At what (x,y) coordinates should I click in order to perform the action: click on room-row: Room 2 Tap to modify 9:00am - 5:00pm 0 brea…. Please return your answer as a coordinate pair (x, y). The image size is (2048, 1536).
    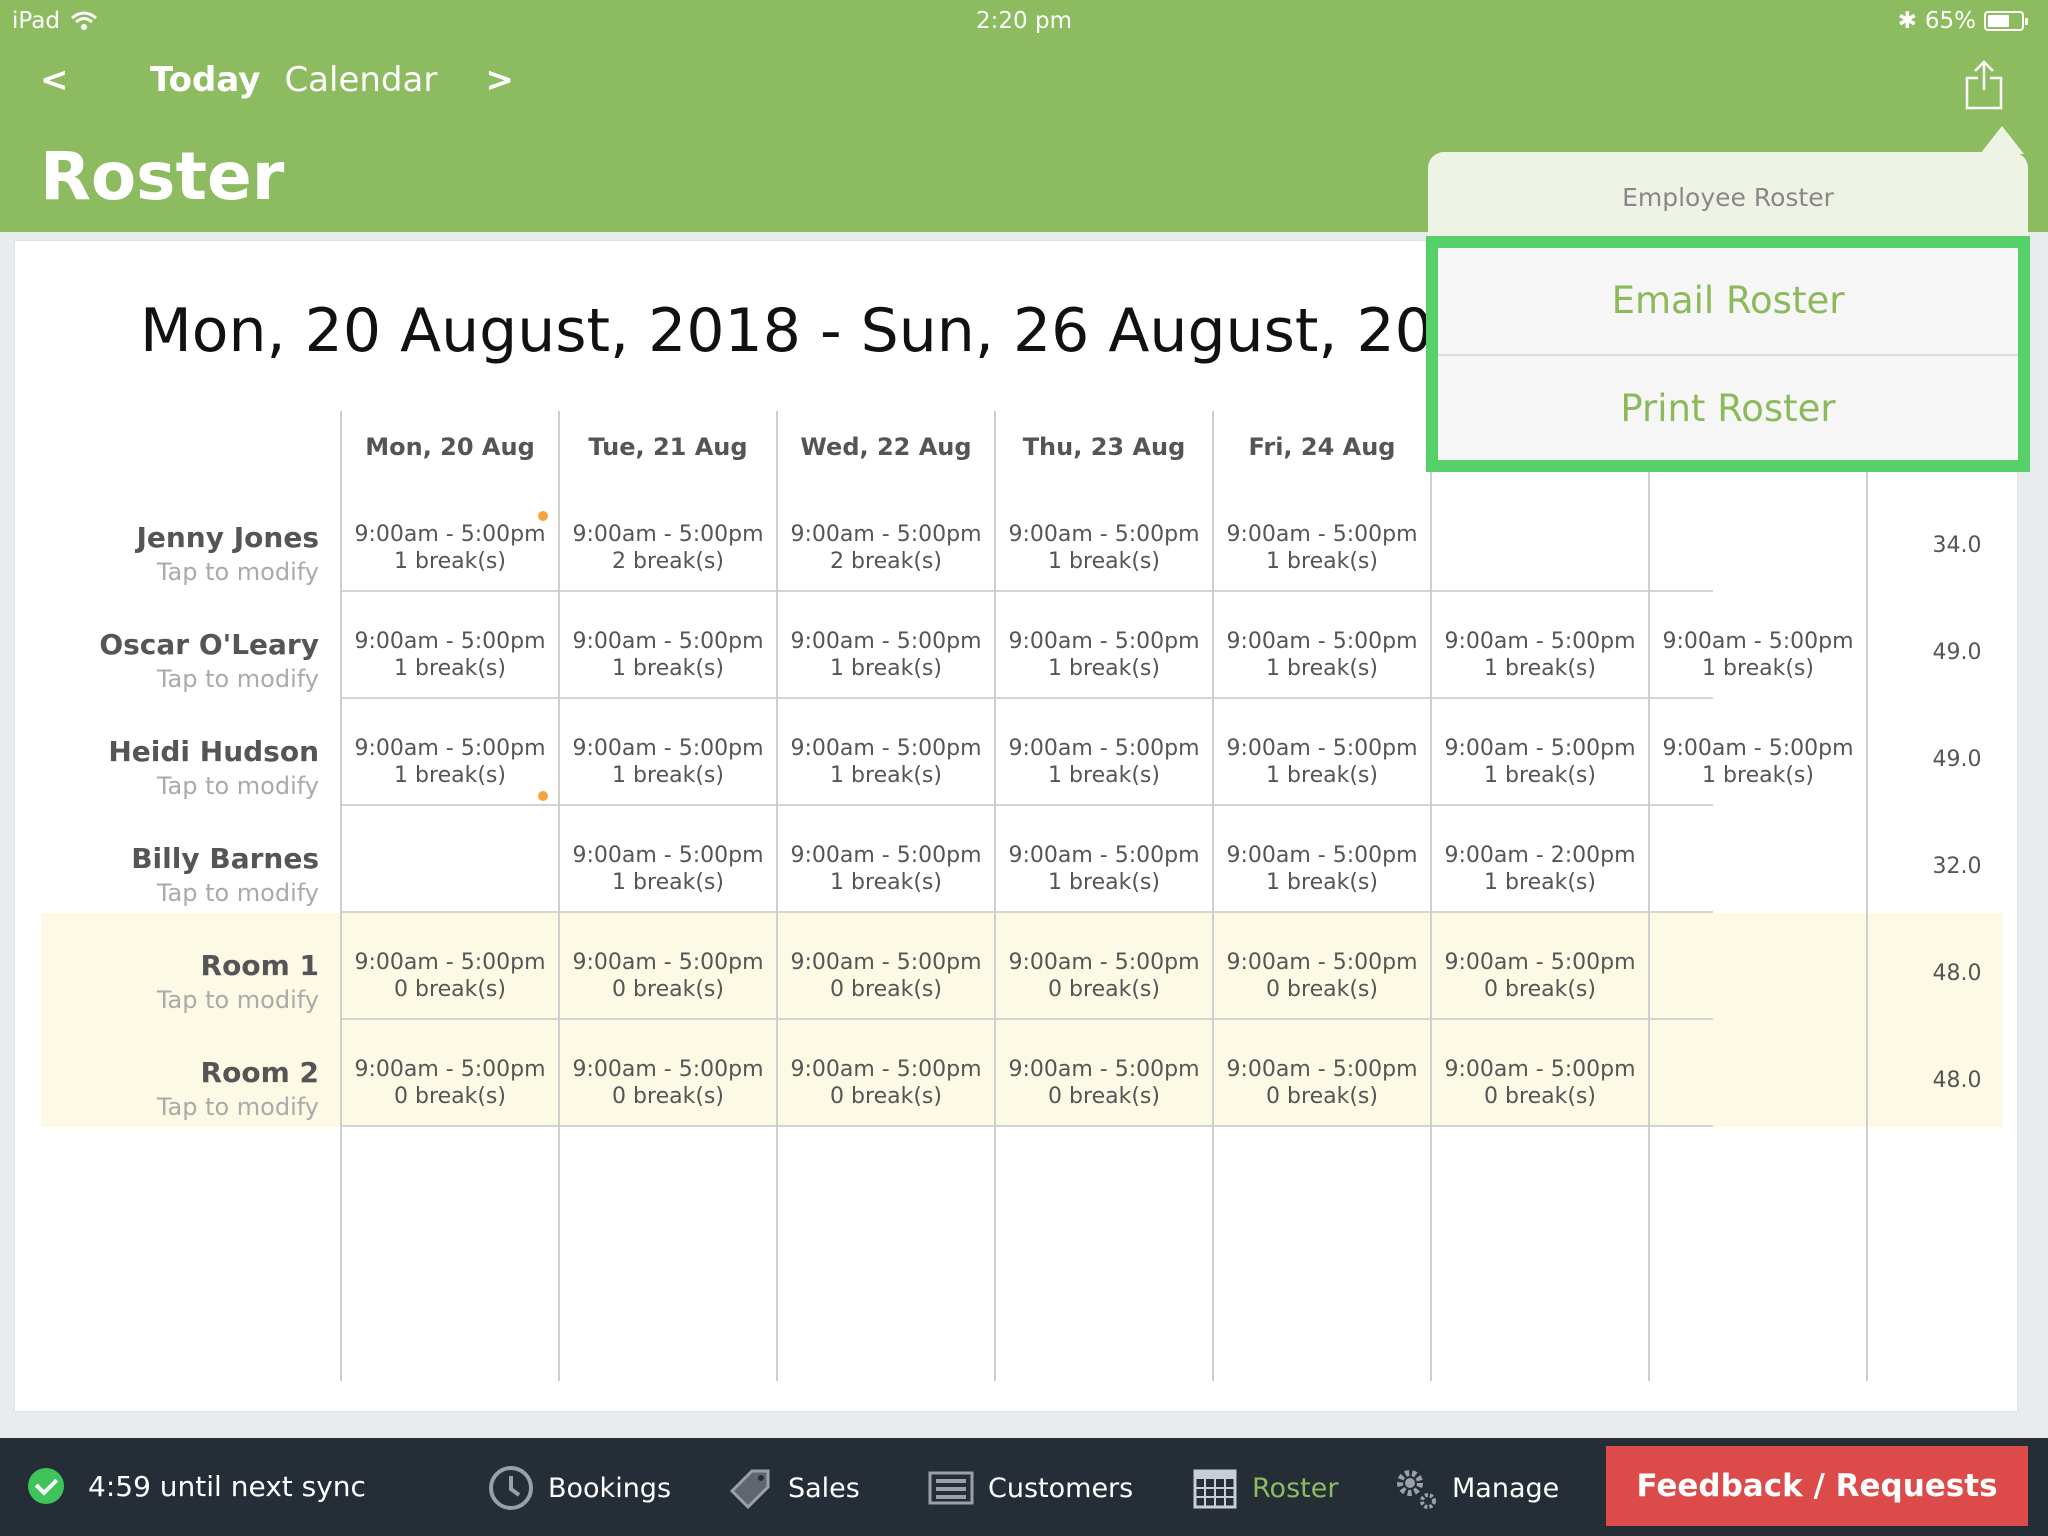
    Looking at the image, I should click on (1022, 1073).